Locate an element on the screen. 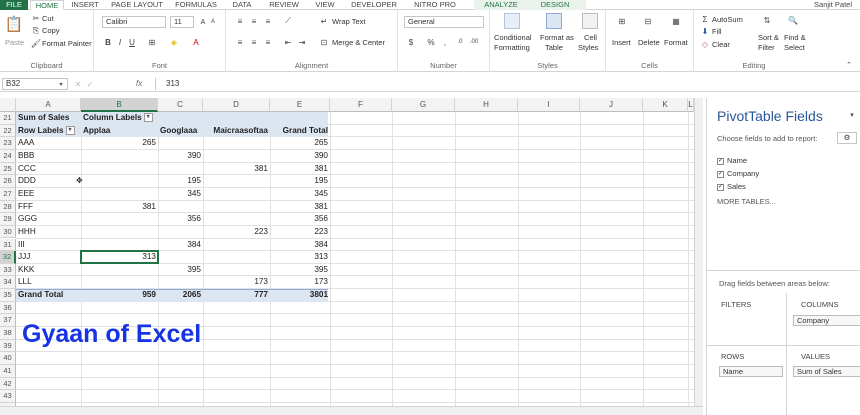 This screenshot has height=415, width=860. column-header-e: E is located at coordinates (300, 105).